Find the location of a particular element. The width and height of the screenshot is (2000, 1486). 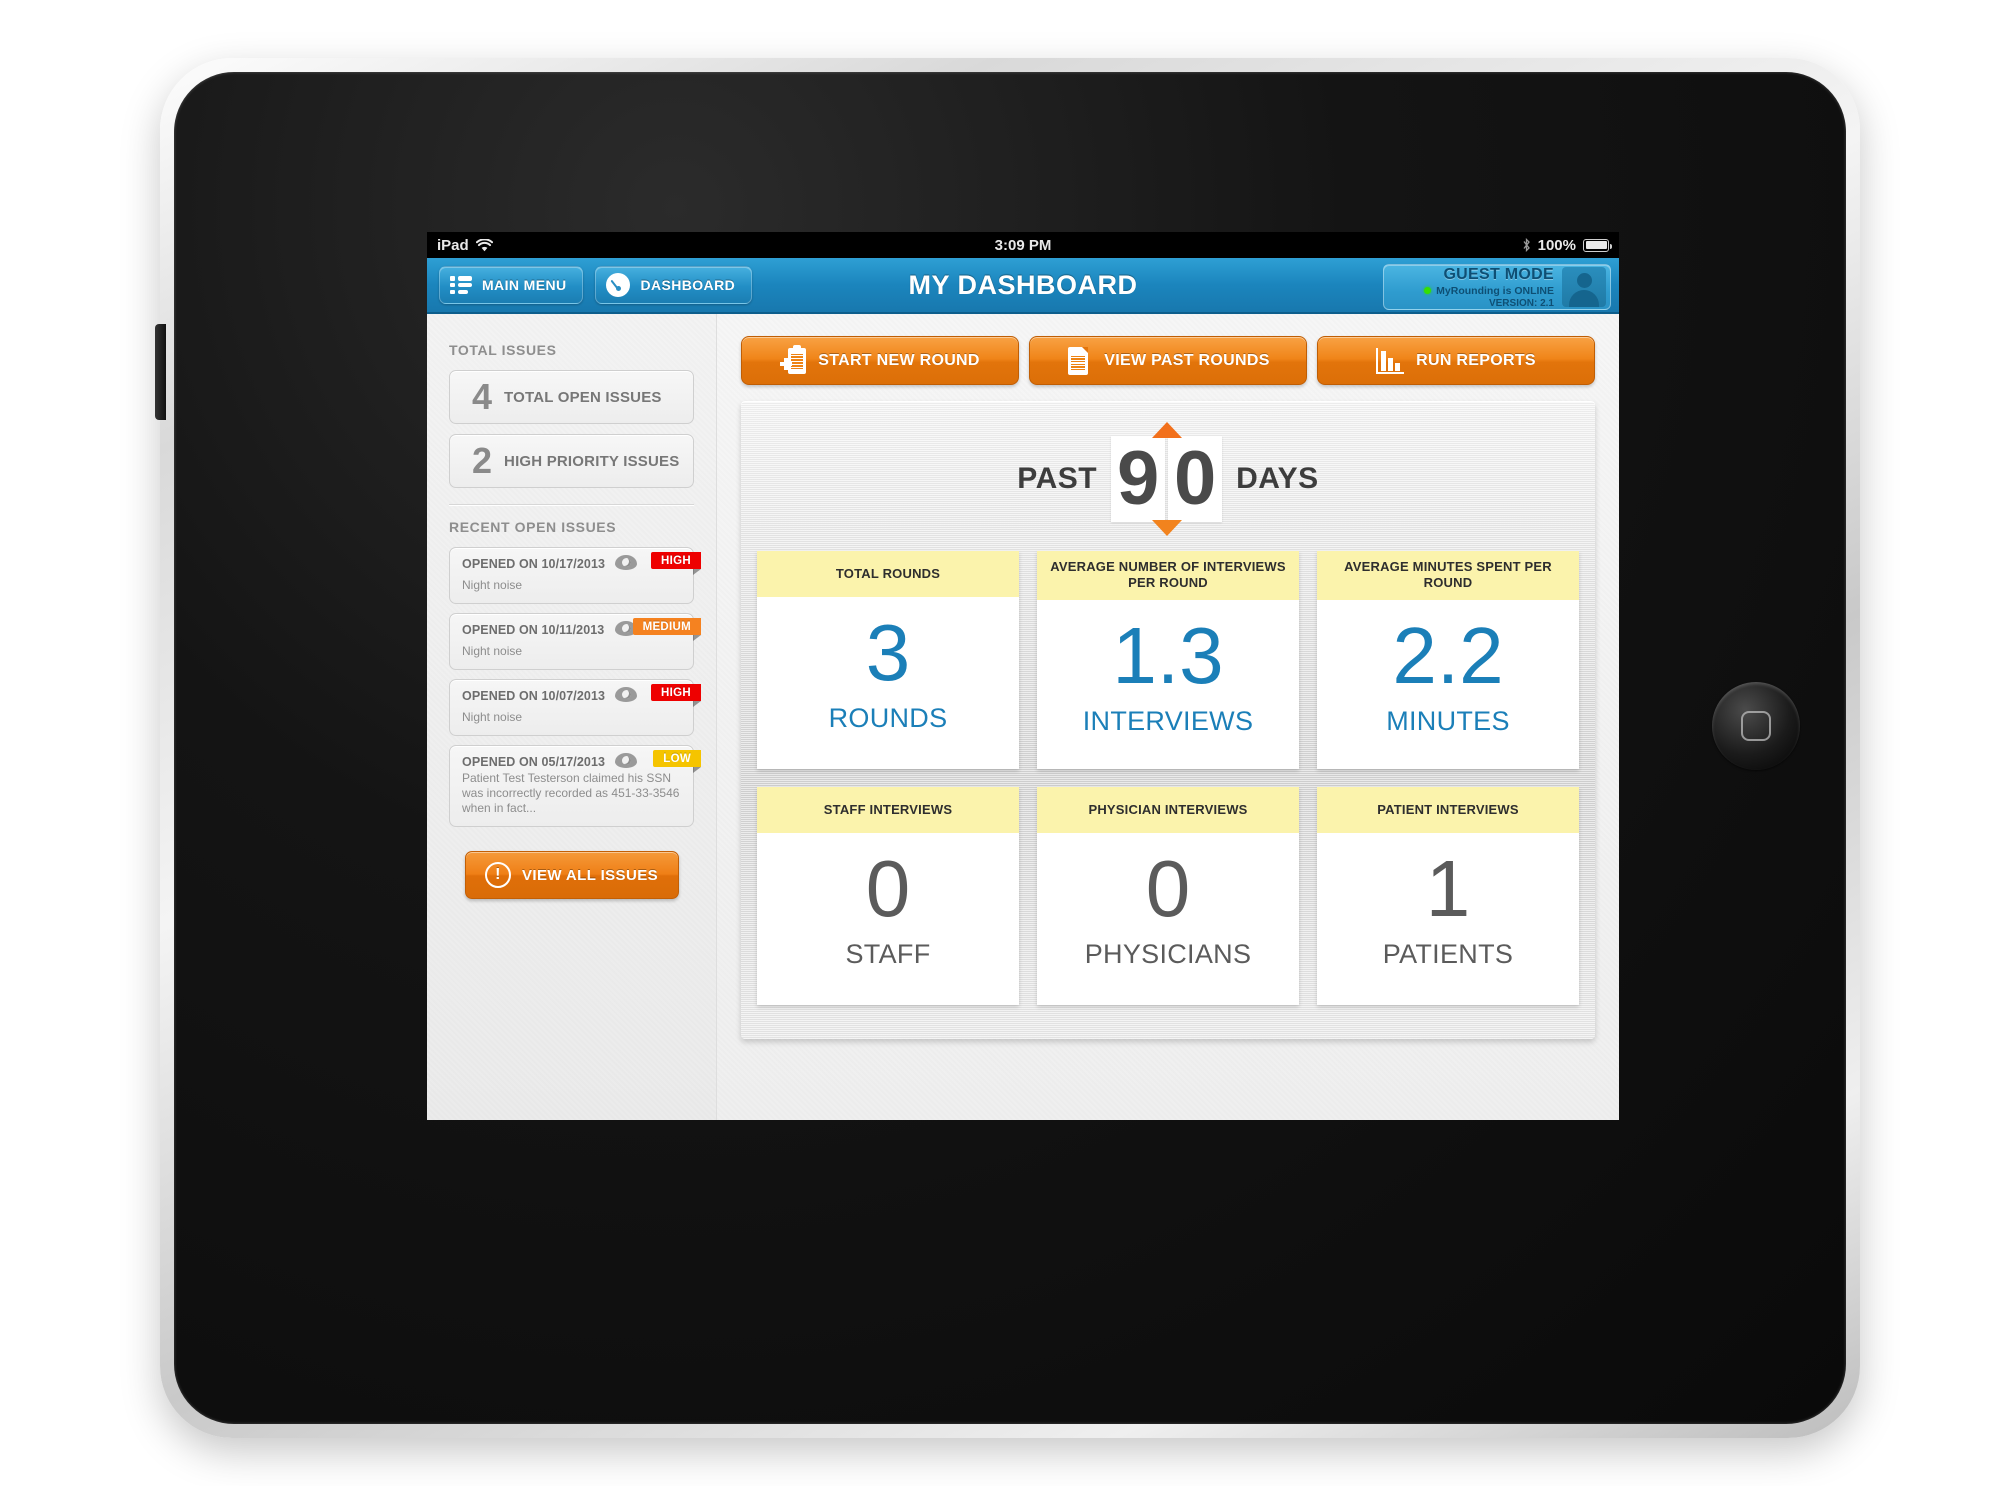

stat-title: STAFF INTERVIEWS is located at coordinates (888, 810).